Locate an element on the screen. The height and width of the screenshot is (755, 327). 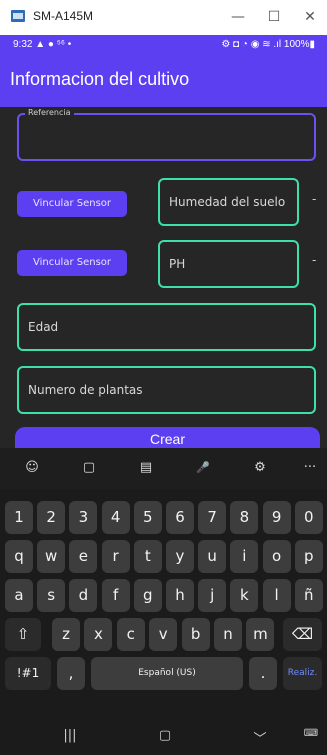
close-button: ✕ is located at coordinates (310, 17).